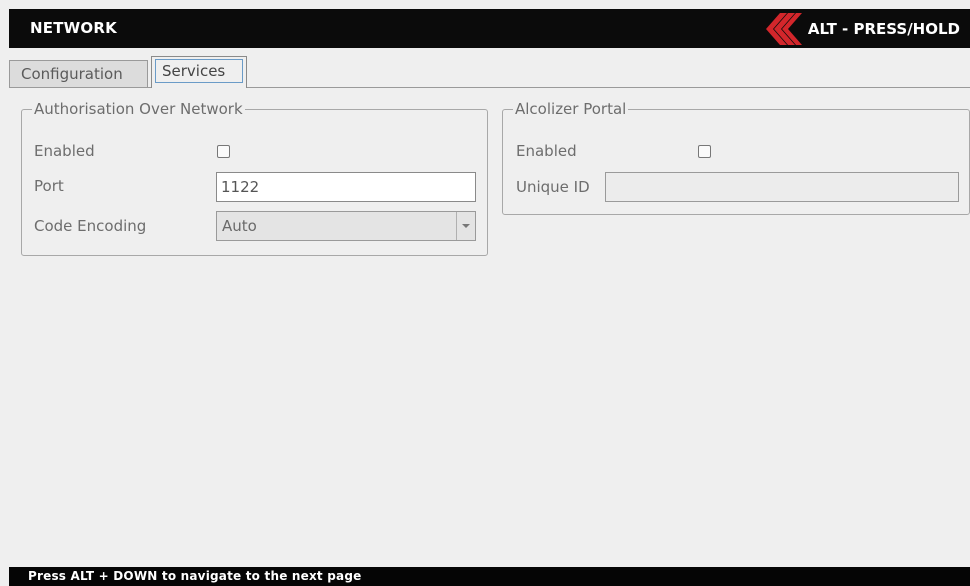  I want to click on unique-id-input, so click(782, 187).